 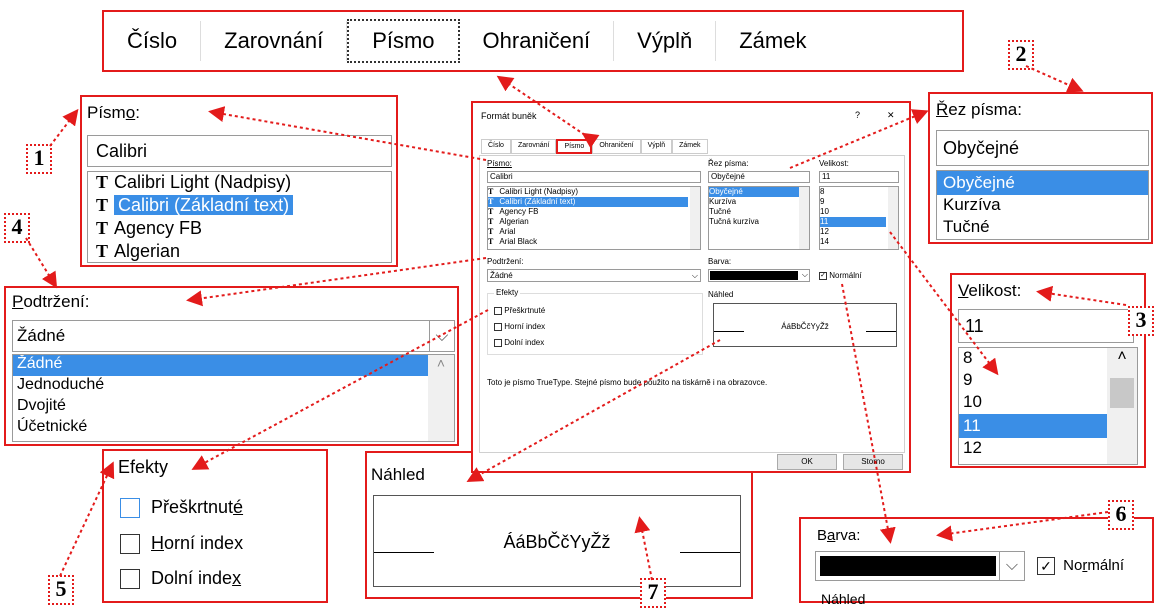 I want to click on preview-sample: ÁáBbČčYyŽž, so click(x=805, y=326).